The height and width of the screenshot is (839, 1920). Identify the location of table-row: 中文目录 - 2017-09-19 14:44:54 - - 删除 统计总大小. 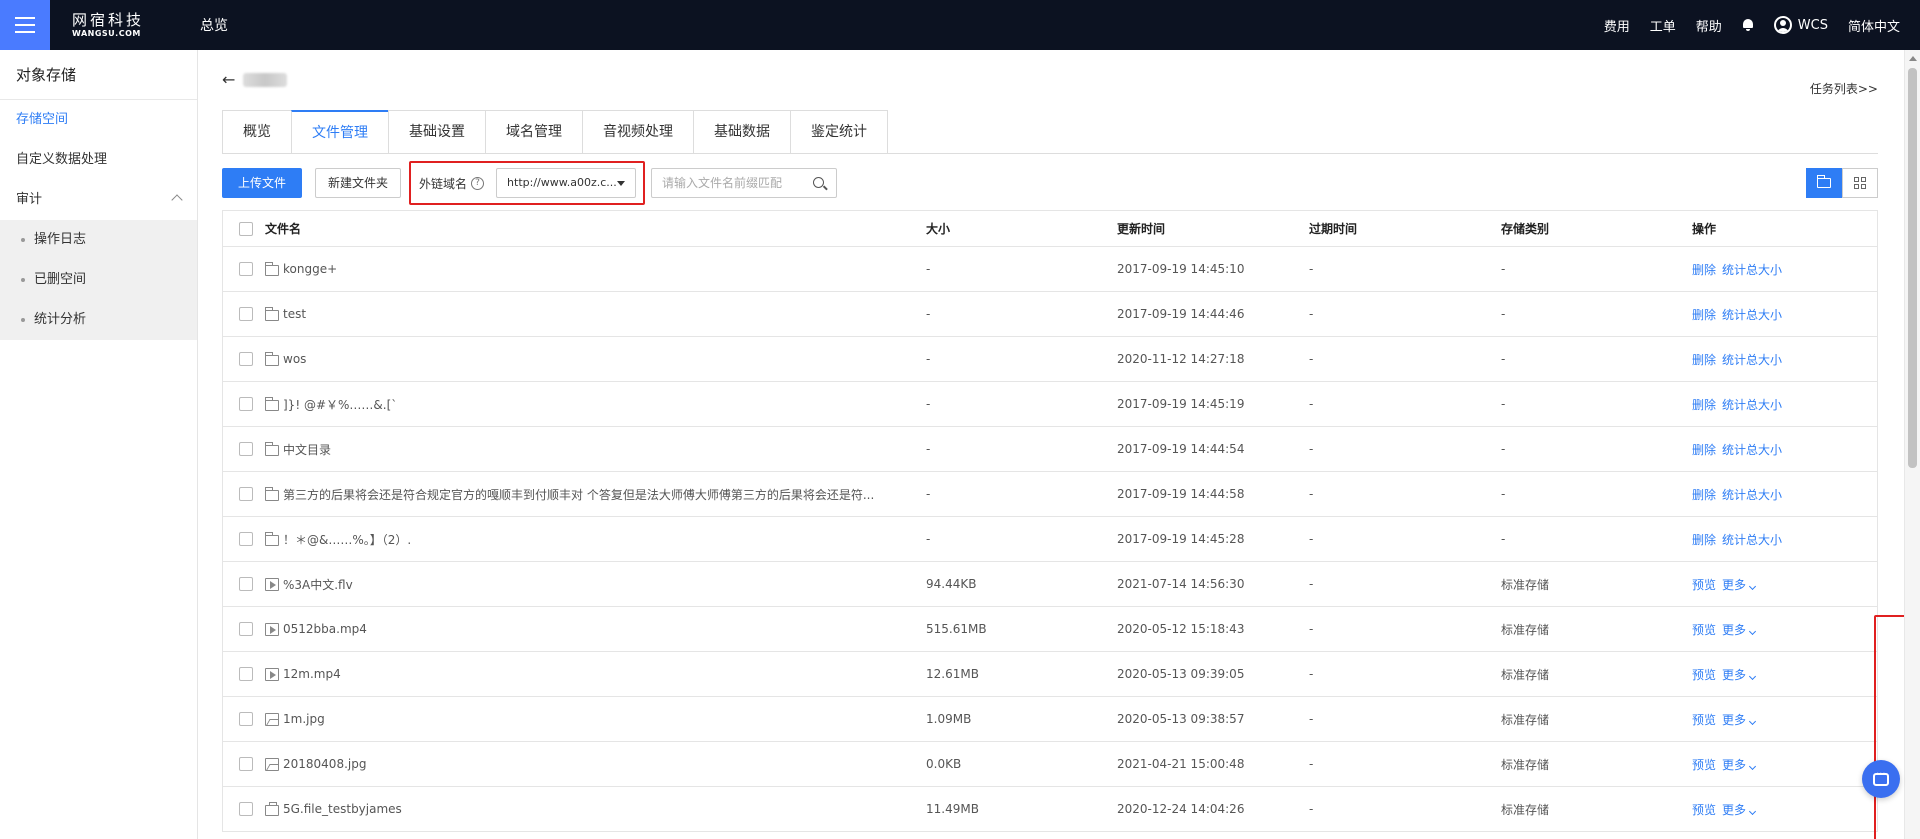
(1050, 449).